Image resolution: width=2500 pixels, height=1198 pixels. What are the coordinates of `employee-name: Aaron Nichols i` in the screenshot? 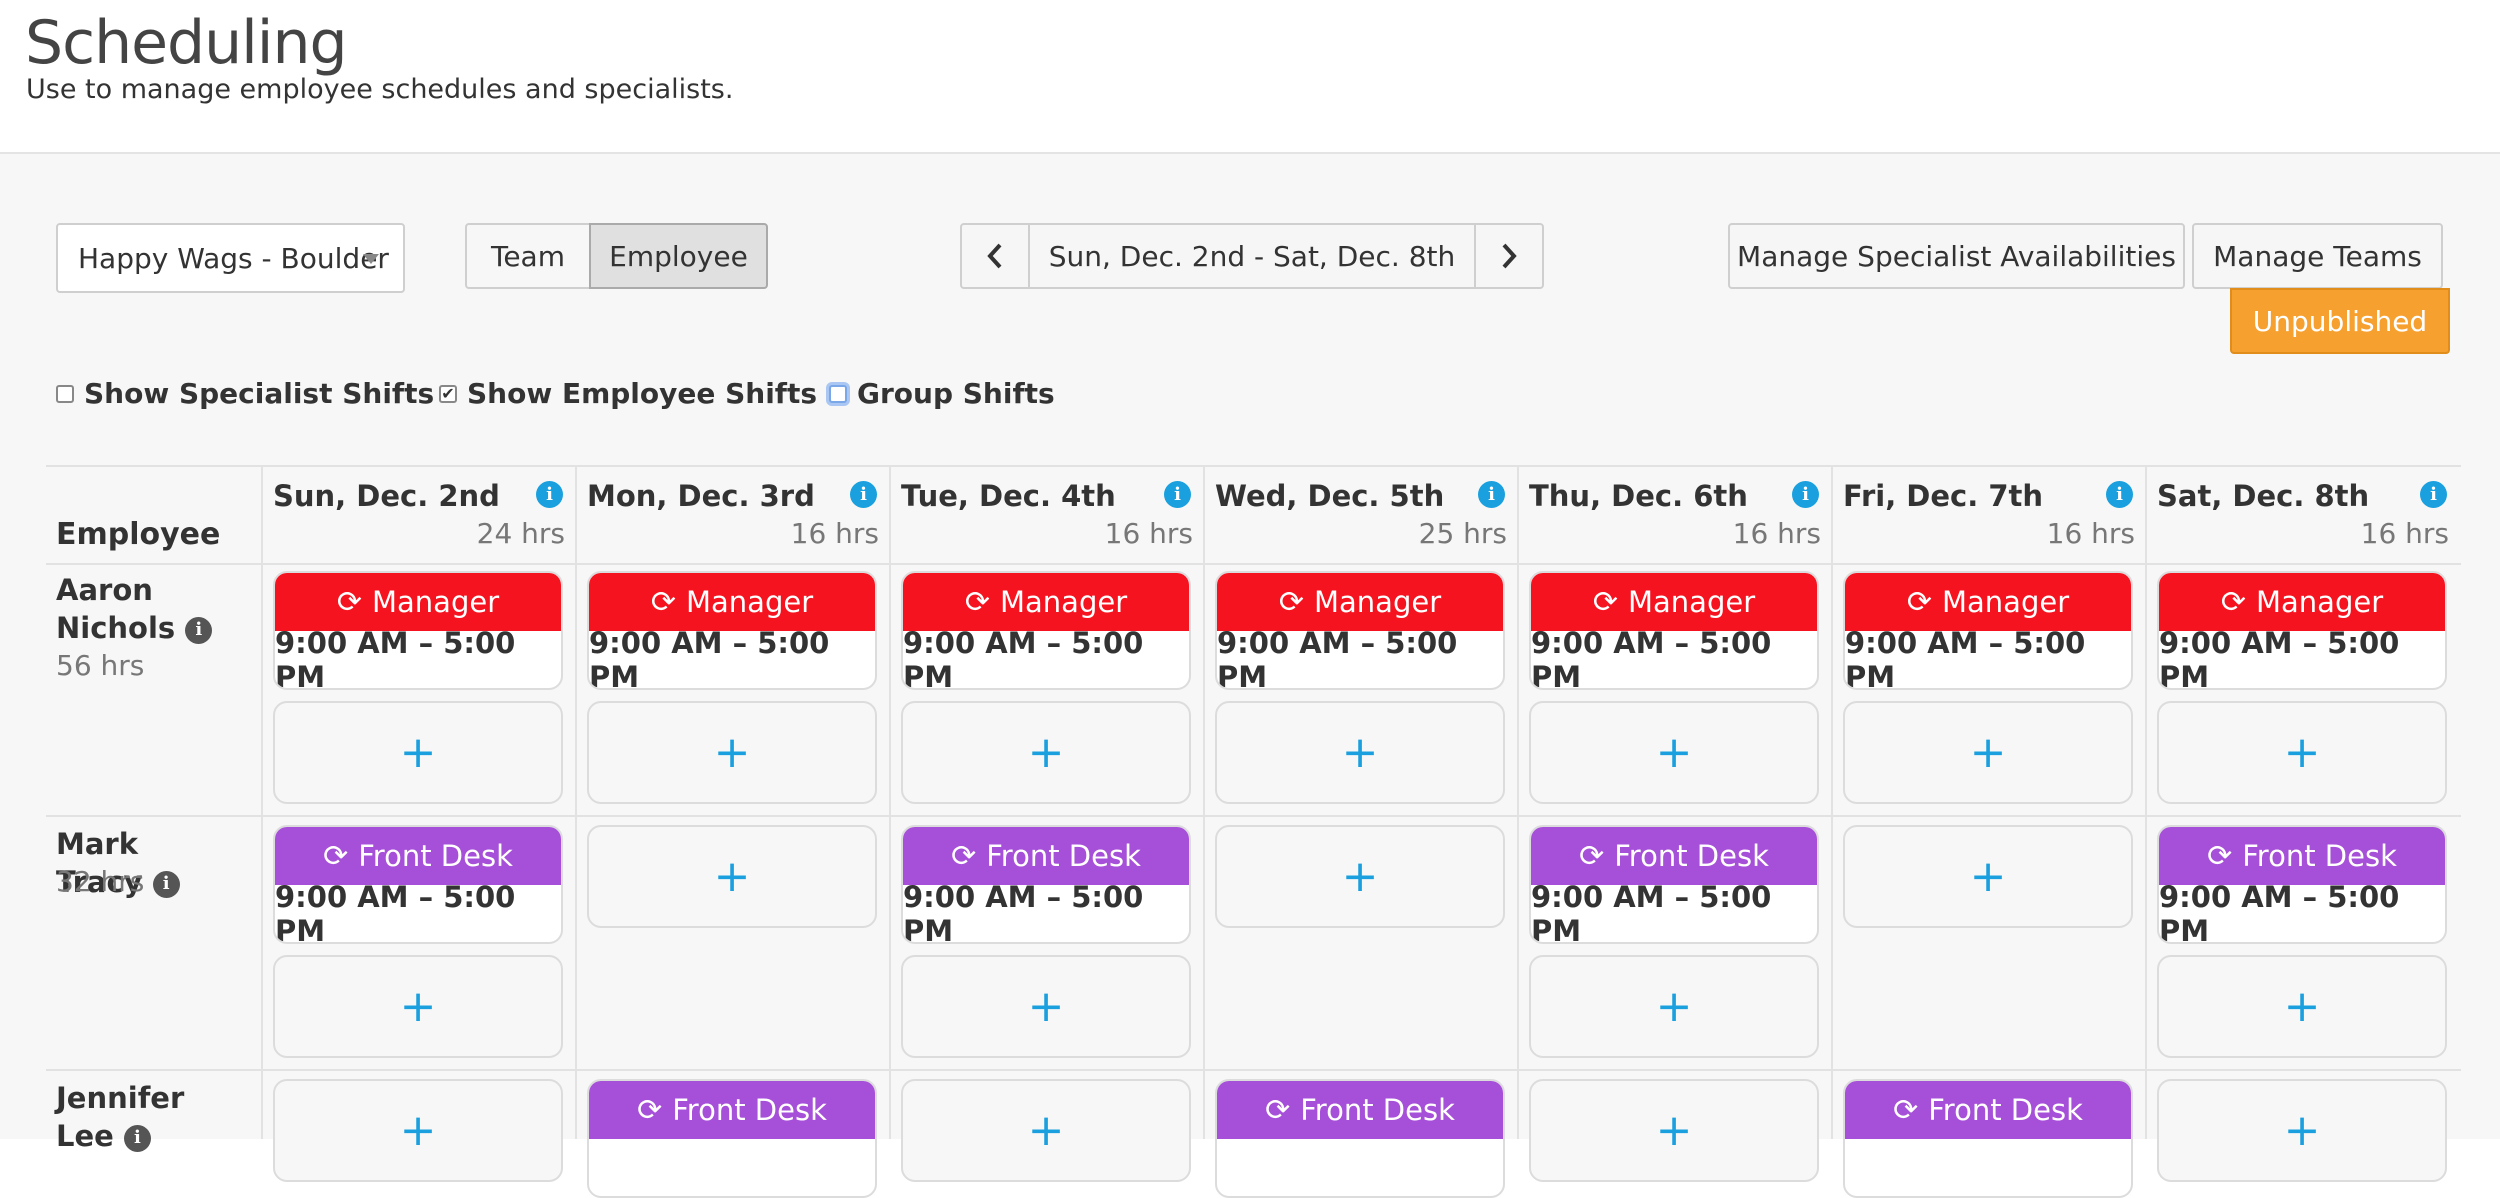 It's located at (141, 609).